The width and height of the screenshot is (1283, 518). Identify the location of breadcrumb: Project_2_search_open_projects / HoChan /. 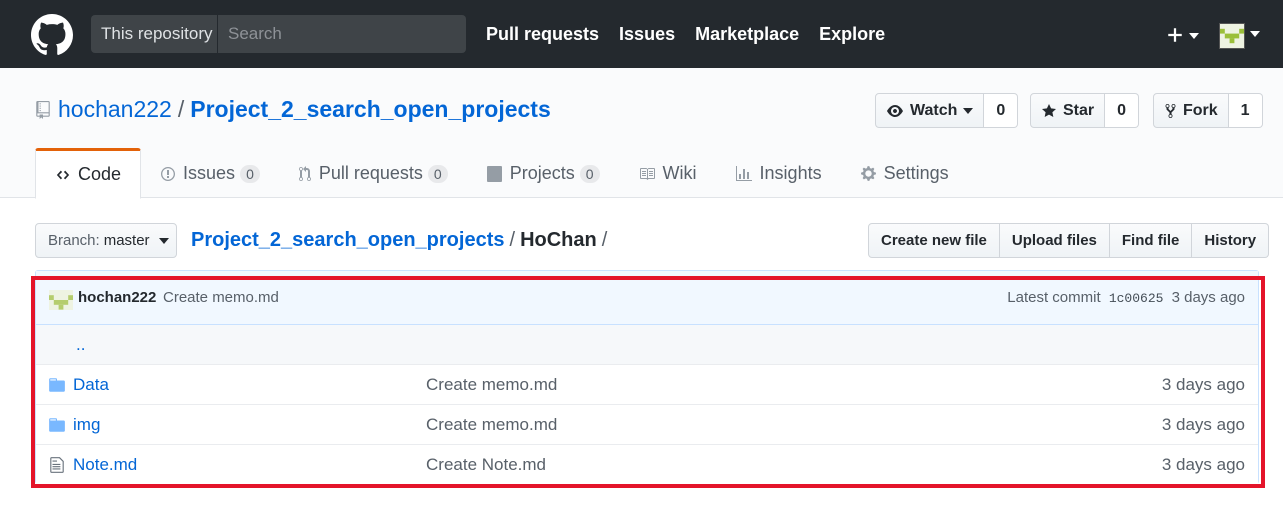
(401, 240).